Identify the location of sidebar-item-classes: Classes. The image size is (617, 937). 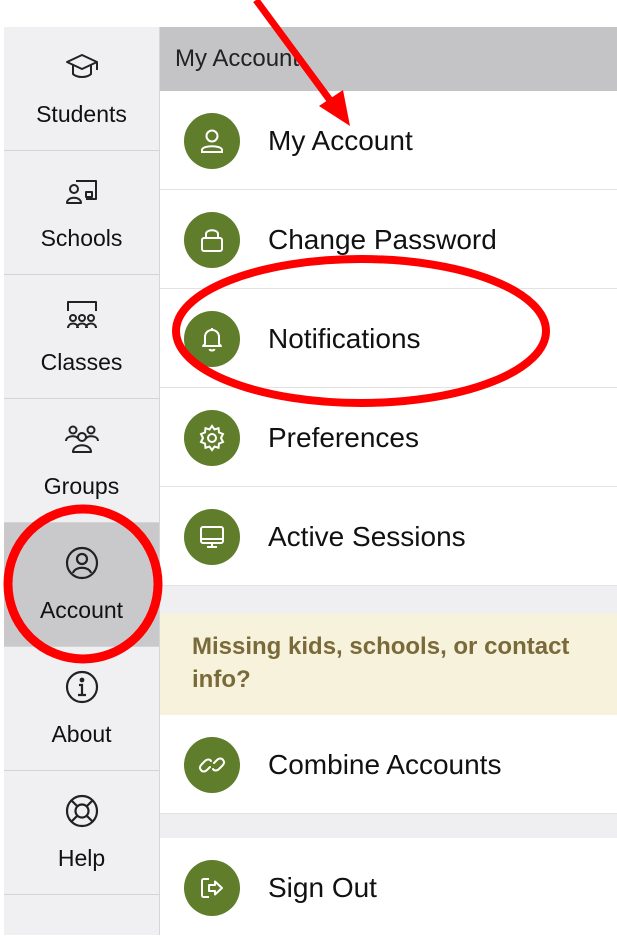
(81, 337).